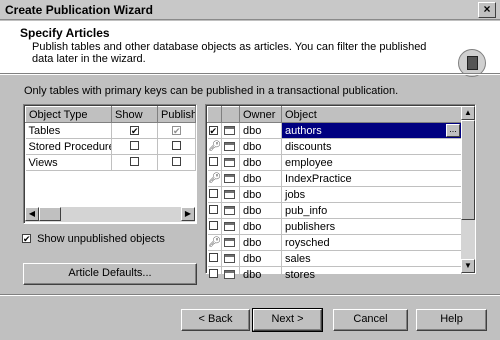 The image size is (500, 340). I want to click on object-row: dbo jobs, so click(334, 194).